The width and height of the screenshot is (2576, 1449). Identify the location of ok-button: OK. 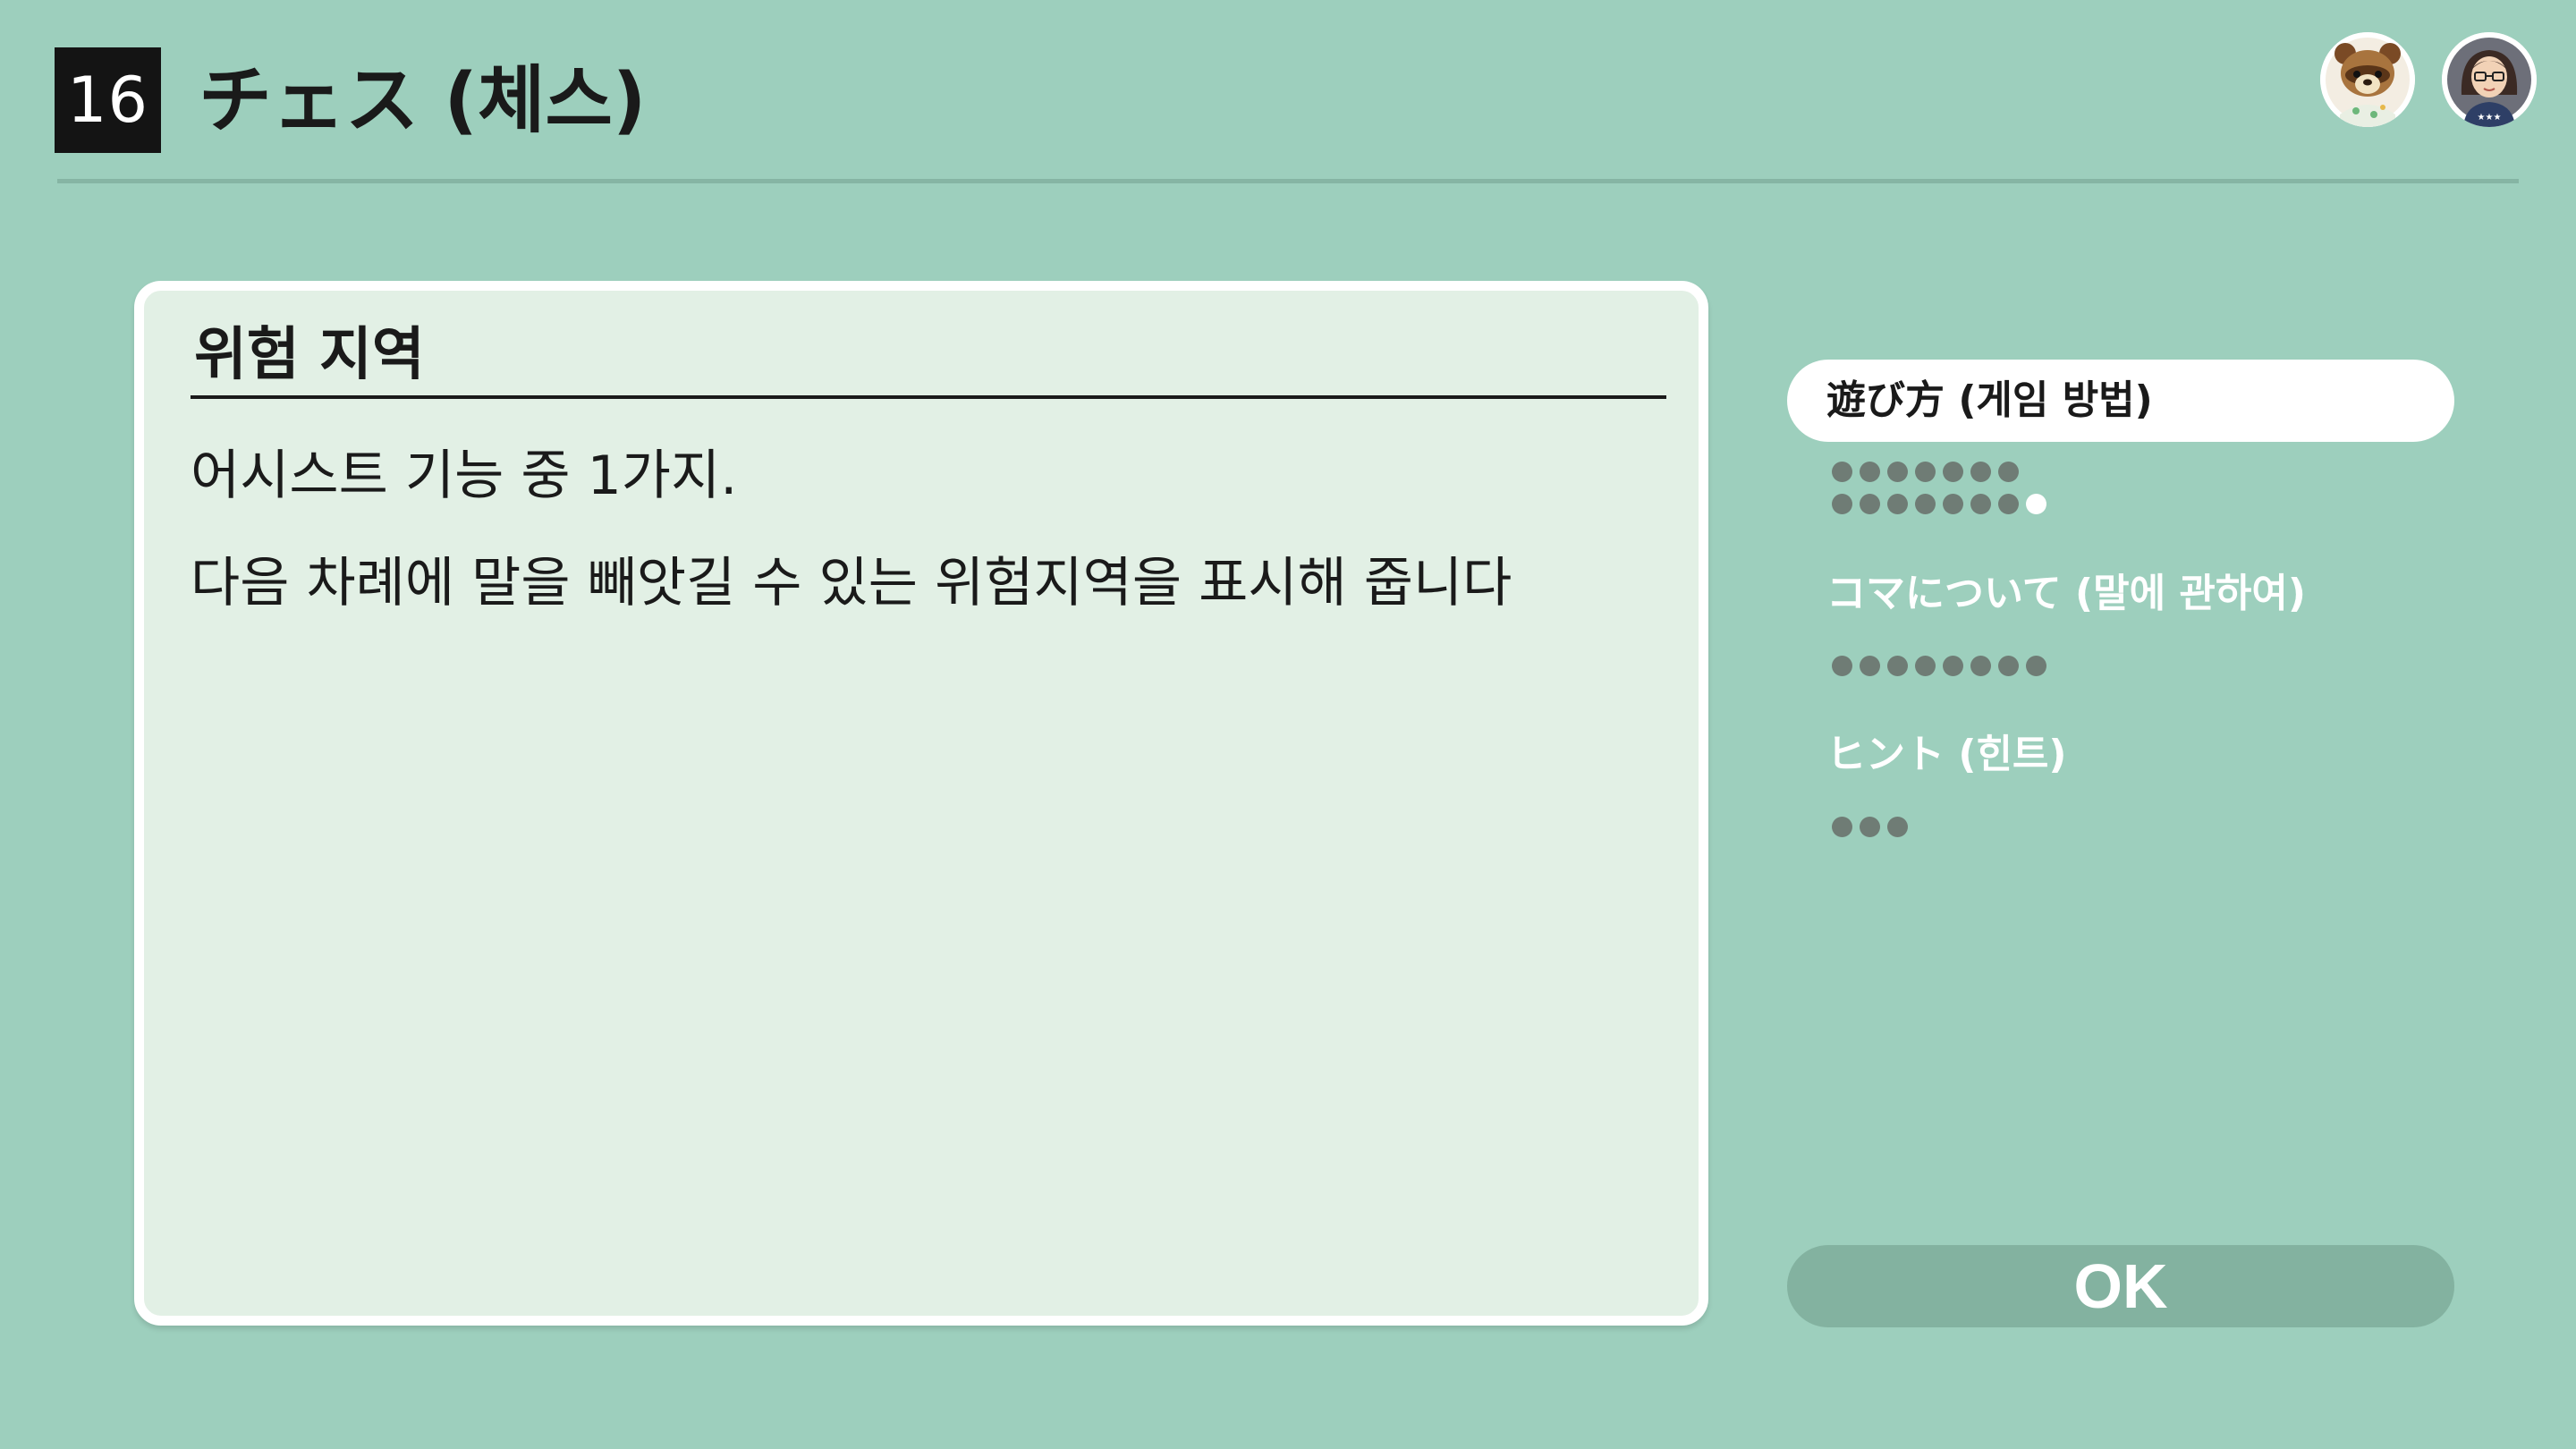
(2120, 1286).